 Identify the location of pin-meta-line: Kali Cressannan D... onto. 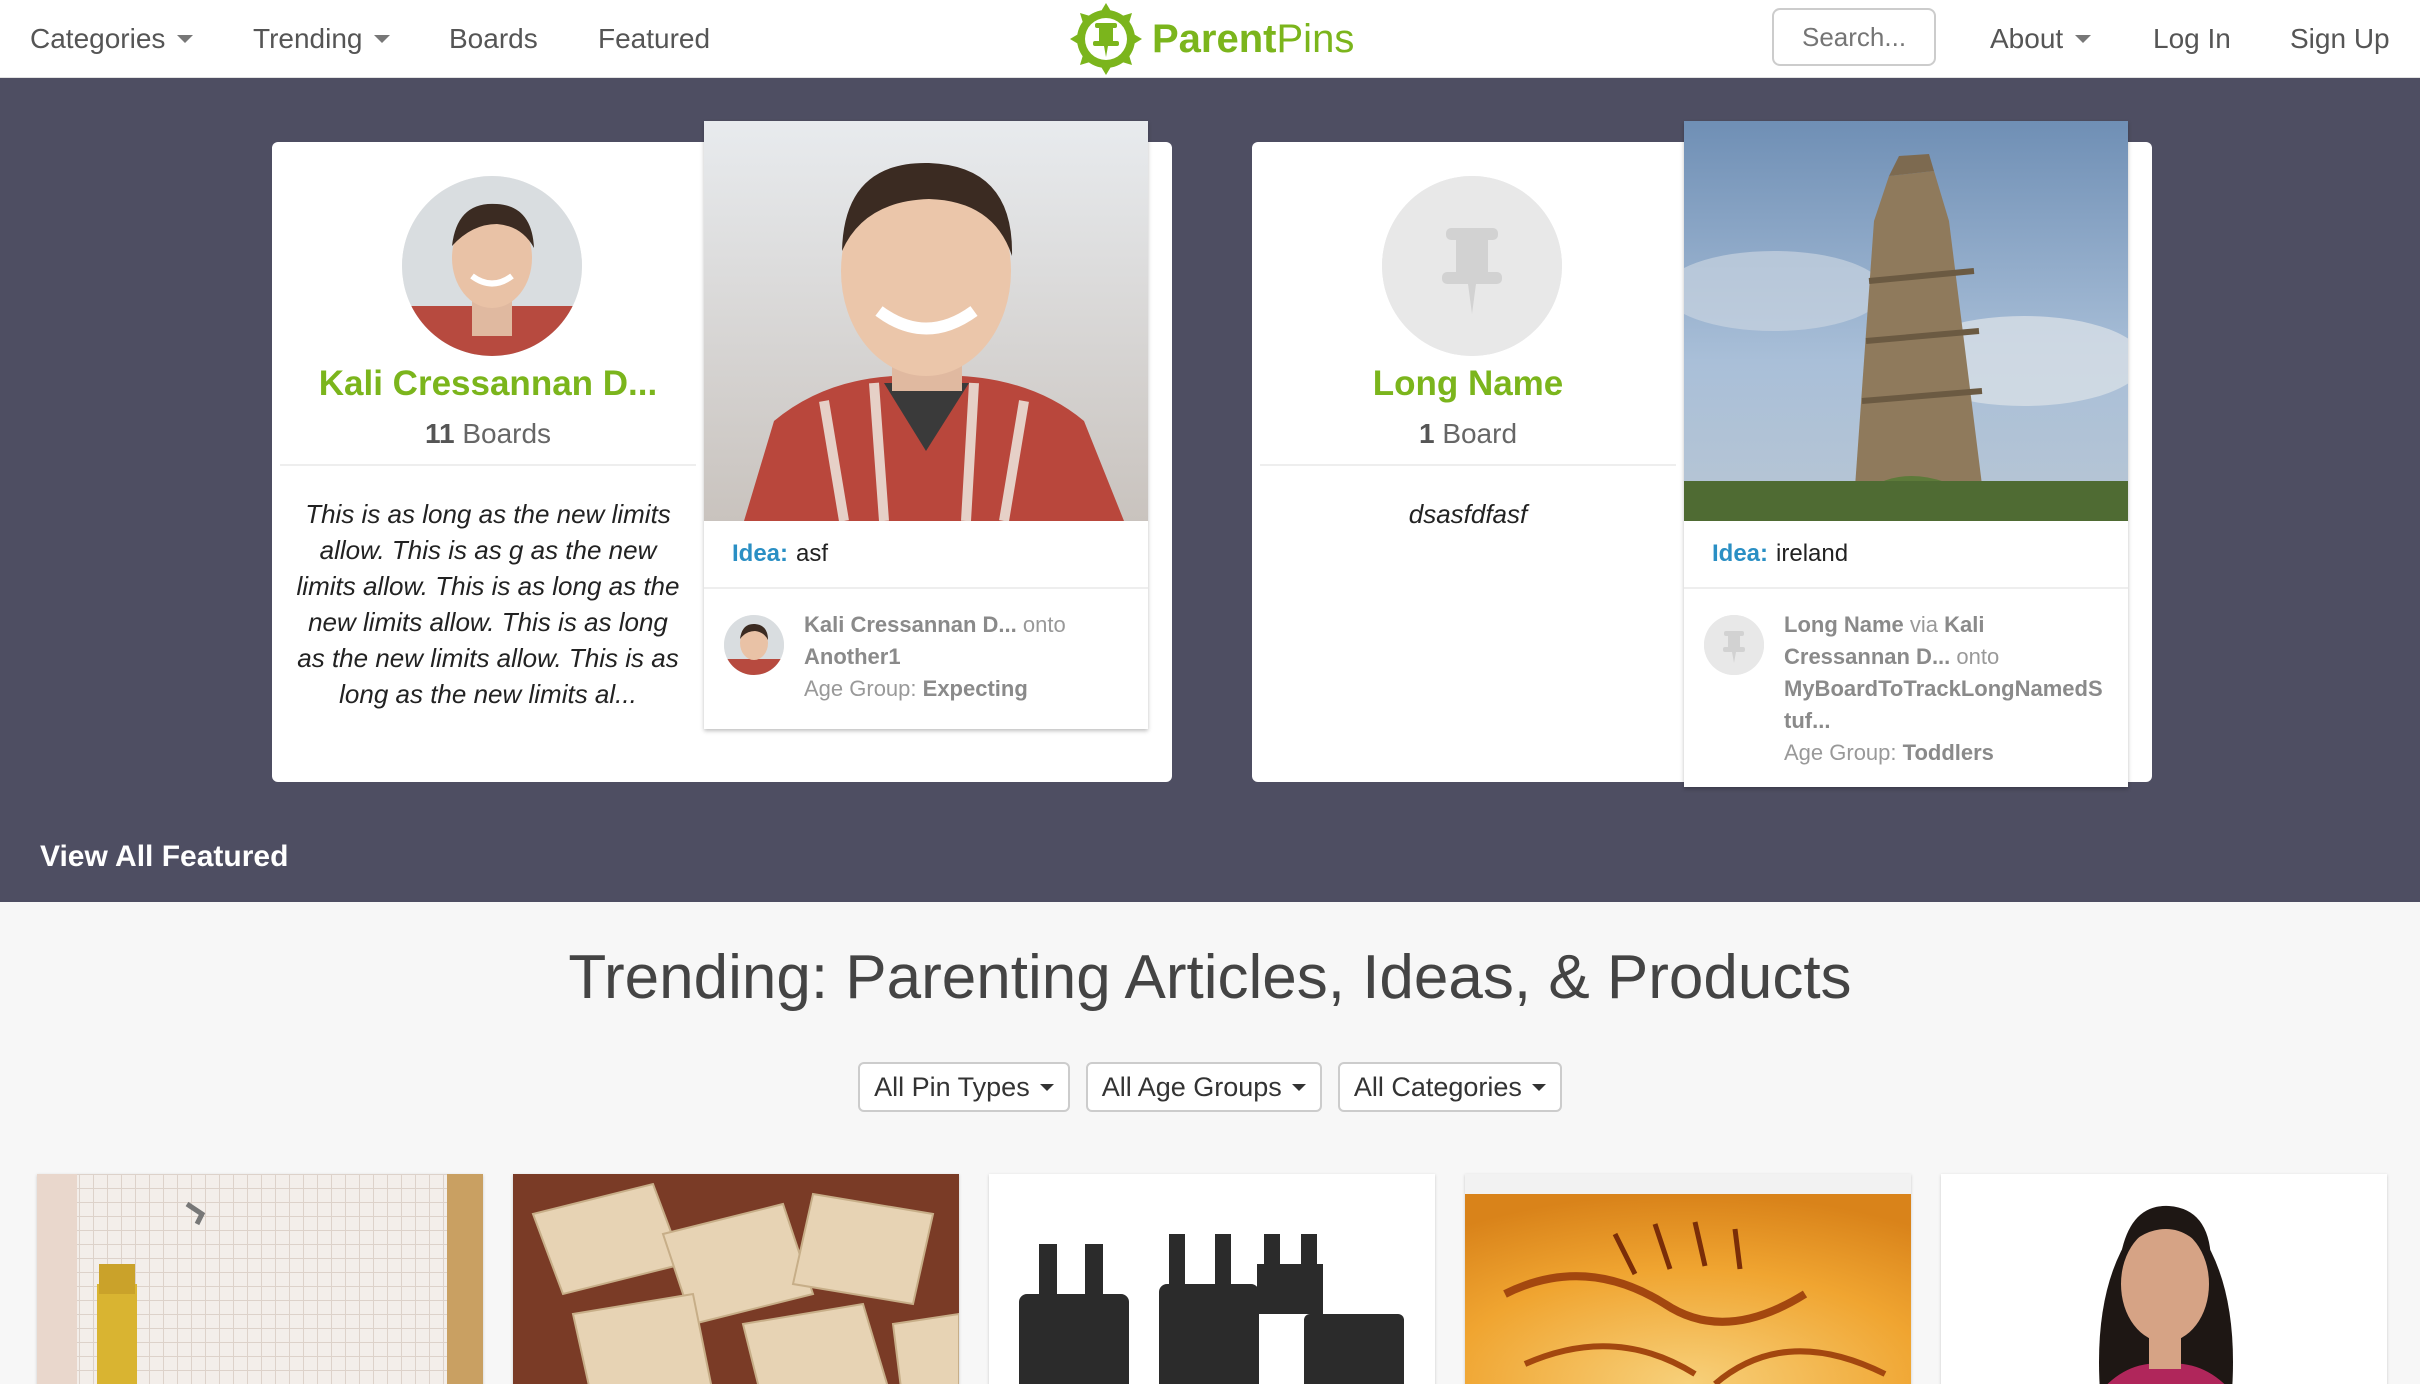
(935, 624).